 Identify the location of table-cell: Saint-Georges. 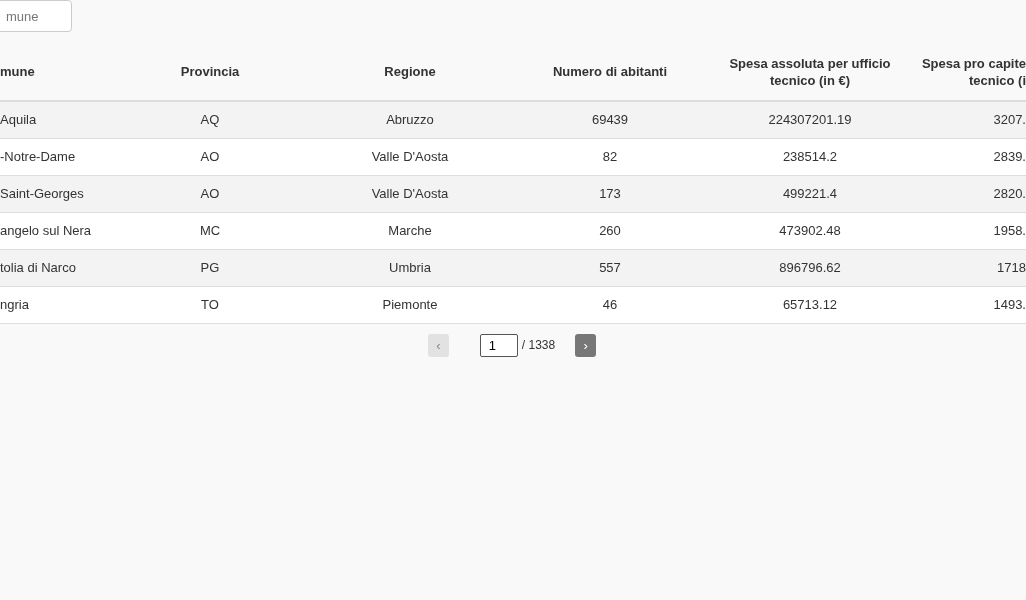
(55, 193).